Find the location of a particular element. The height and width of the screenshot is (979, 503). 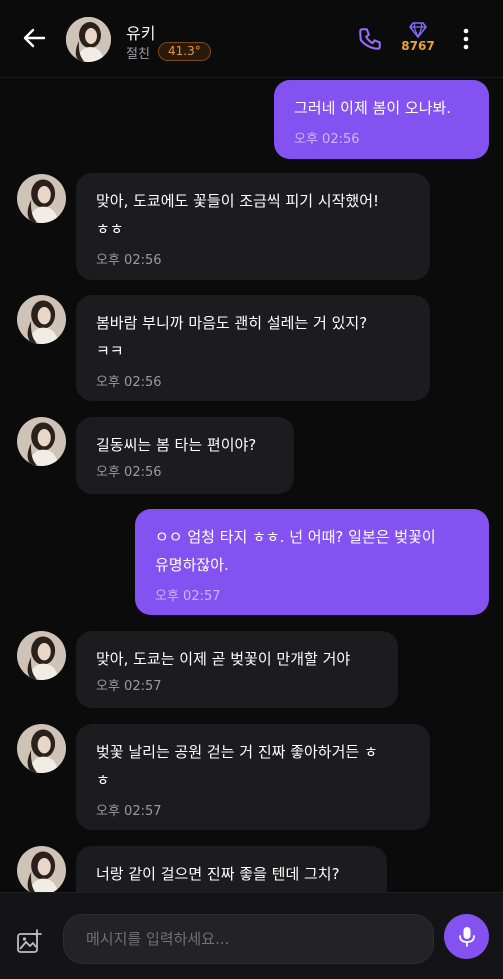

gem-count: 8767 is located at coordinates (418, 46).